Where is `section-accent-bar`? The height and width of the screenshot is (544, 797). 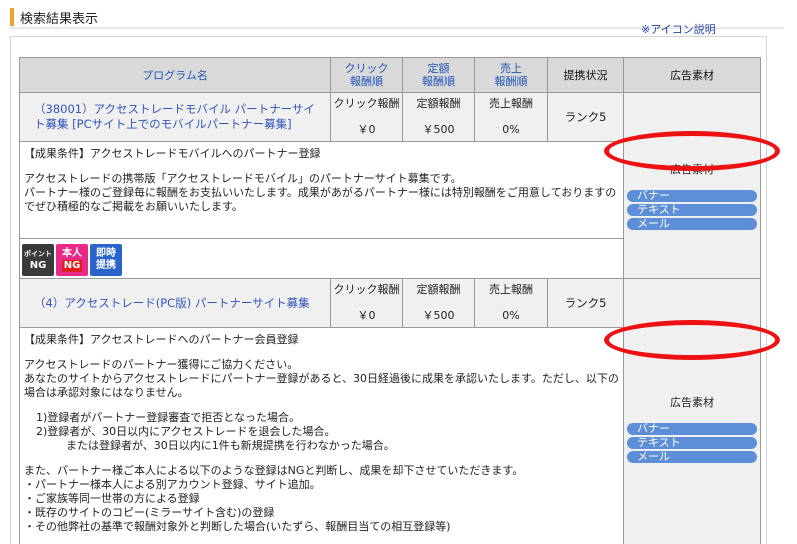
section-accent-bar is located at coordinates (12, 17).